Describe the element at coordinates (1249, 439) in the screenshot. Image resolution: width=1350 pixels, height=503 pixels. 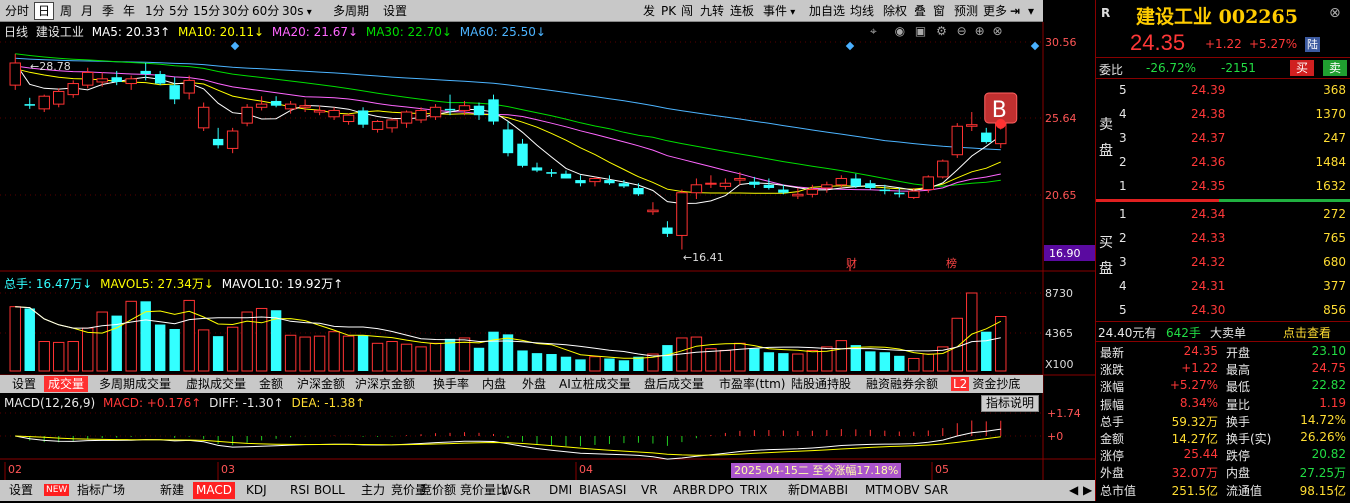
I see `stat-label2: 换手(实)` at that location.